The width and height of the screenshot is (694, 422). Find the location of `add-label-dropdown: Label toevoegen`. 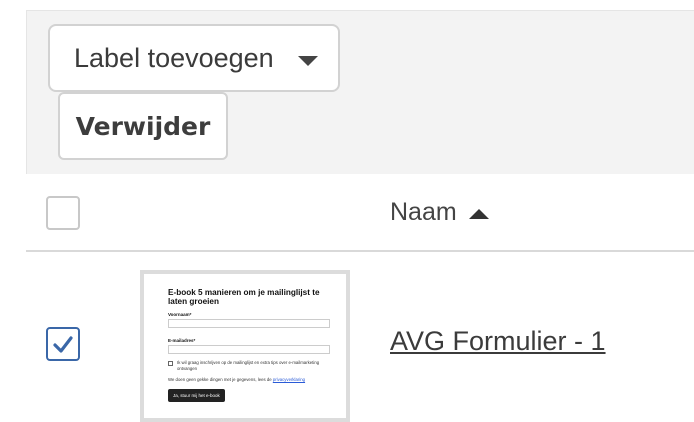

add-label-dropdown: Label toevoegen is located at coordinates (194, 58).